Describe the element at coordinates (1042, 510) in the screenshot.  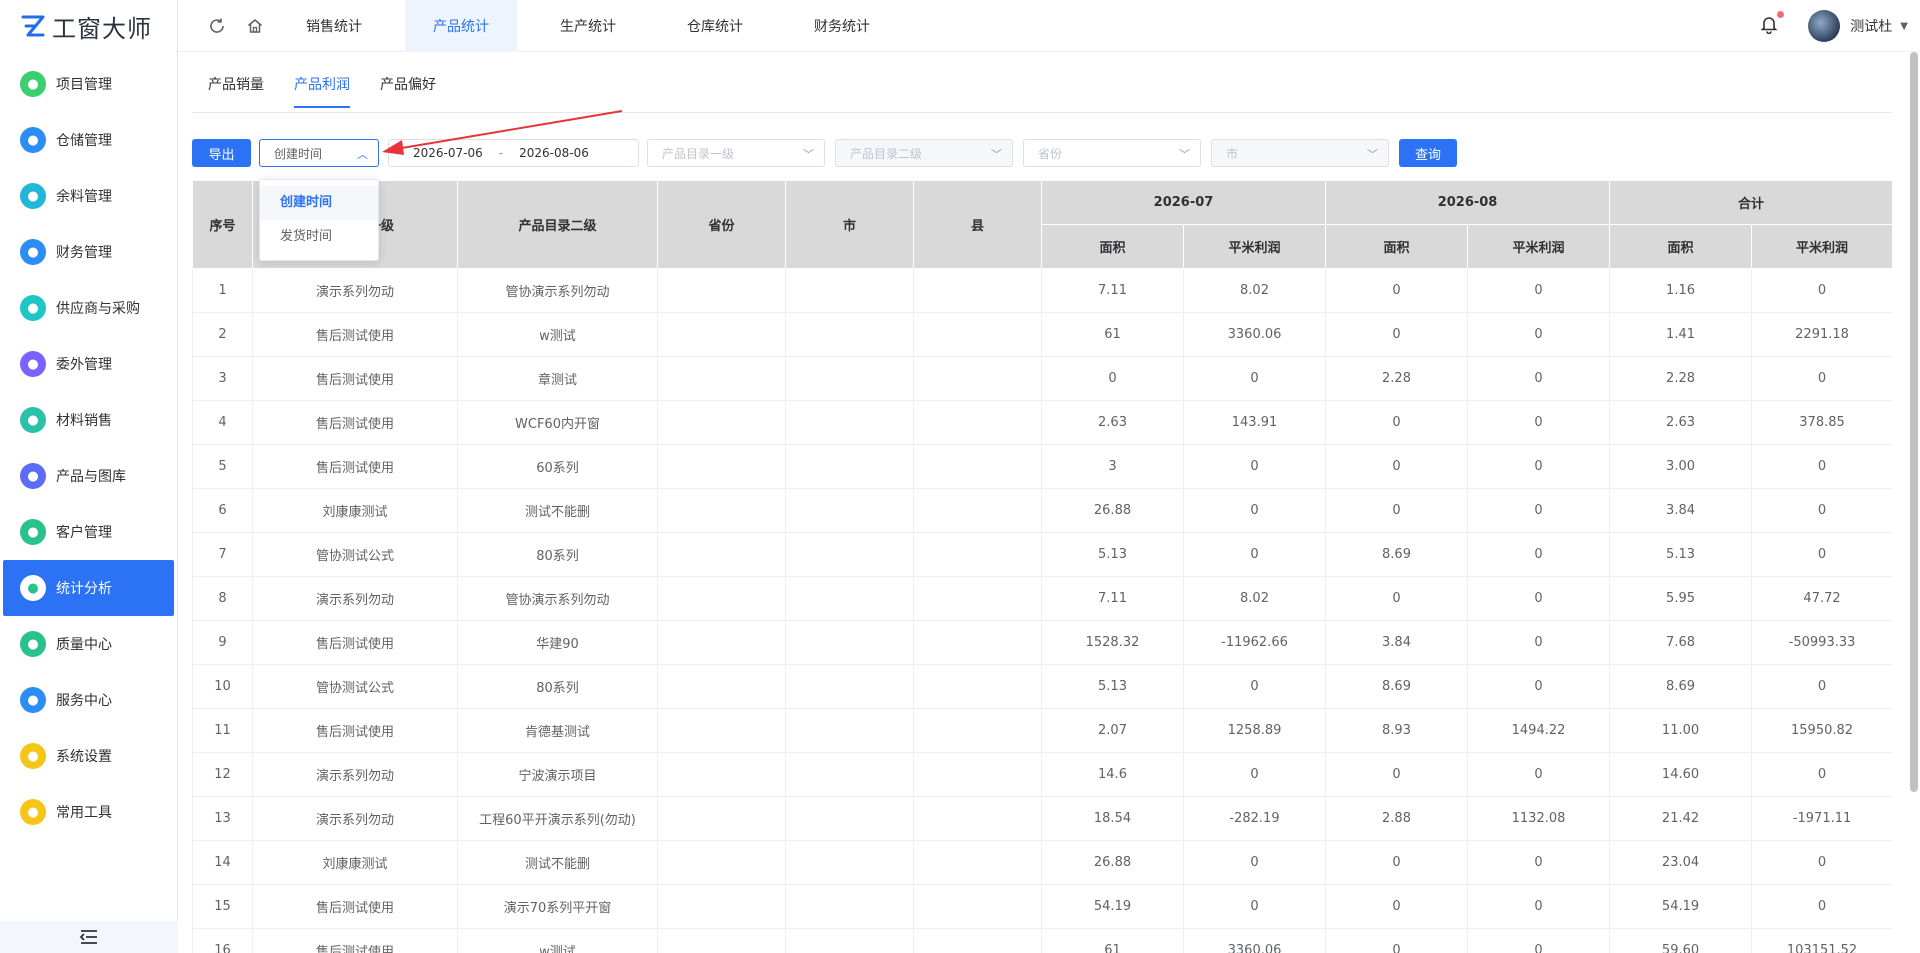
I see `table-row: 6 刘康康测试 测试不能删 26.88 0 0 0 3.84 0` at that location.